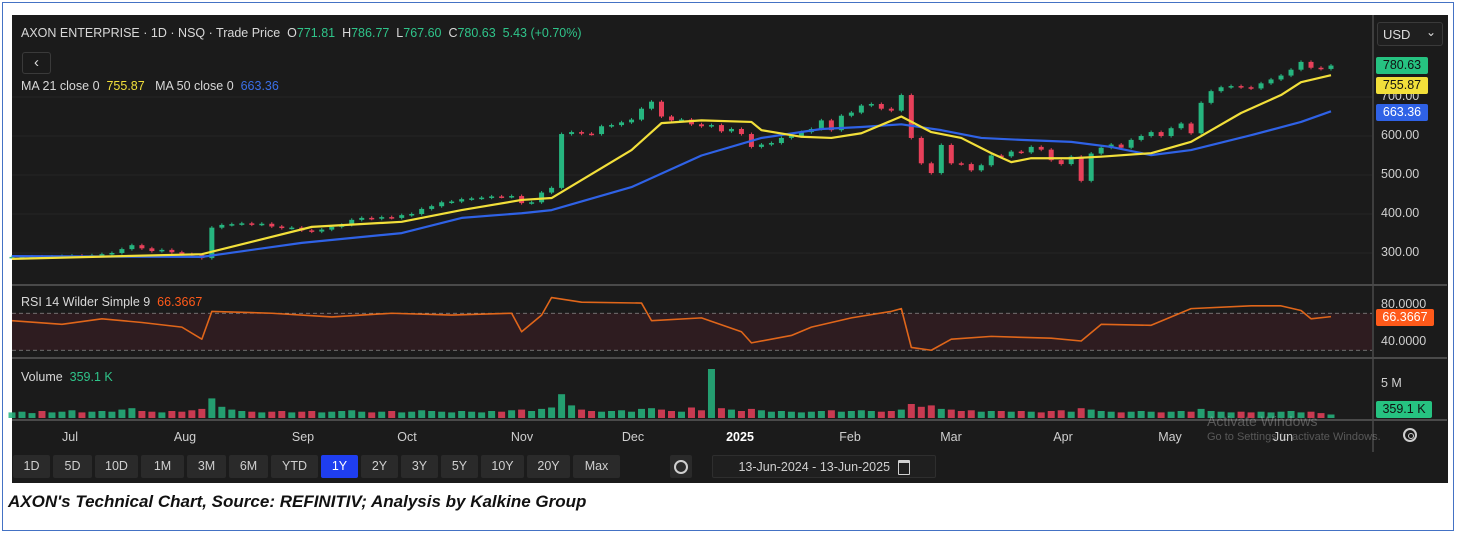  Describe the element at coordinates (259, 86) in the screenshot. I see `ma50-value: 663.36` at that location.